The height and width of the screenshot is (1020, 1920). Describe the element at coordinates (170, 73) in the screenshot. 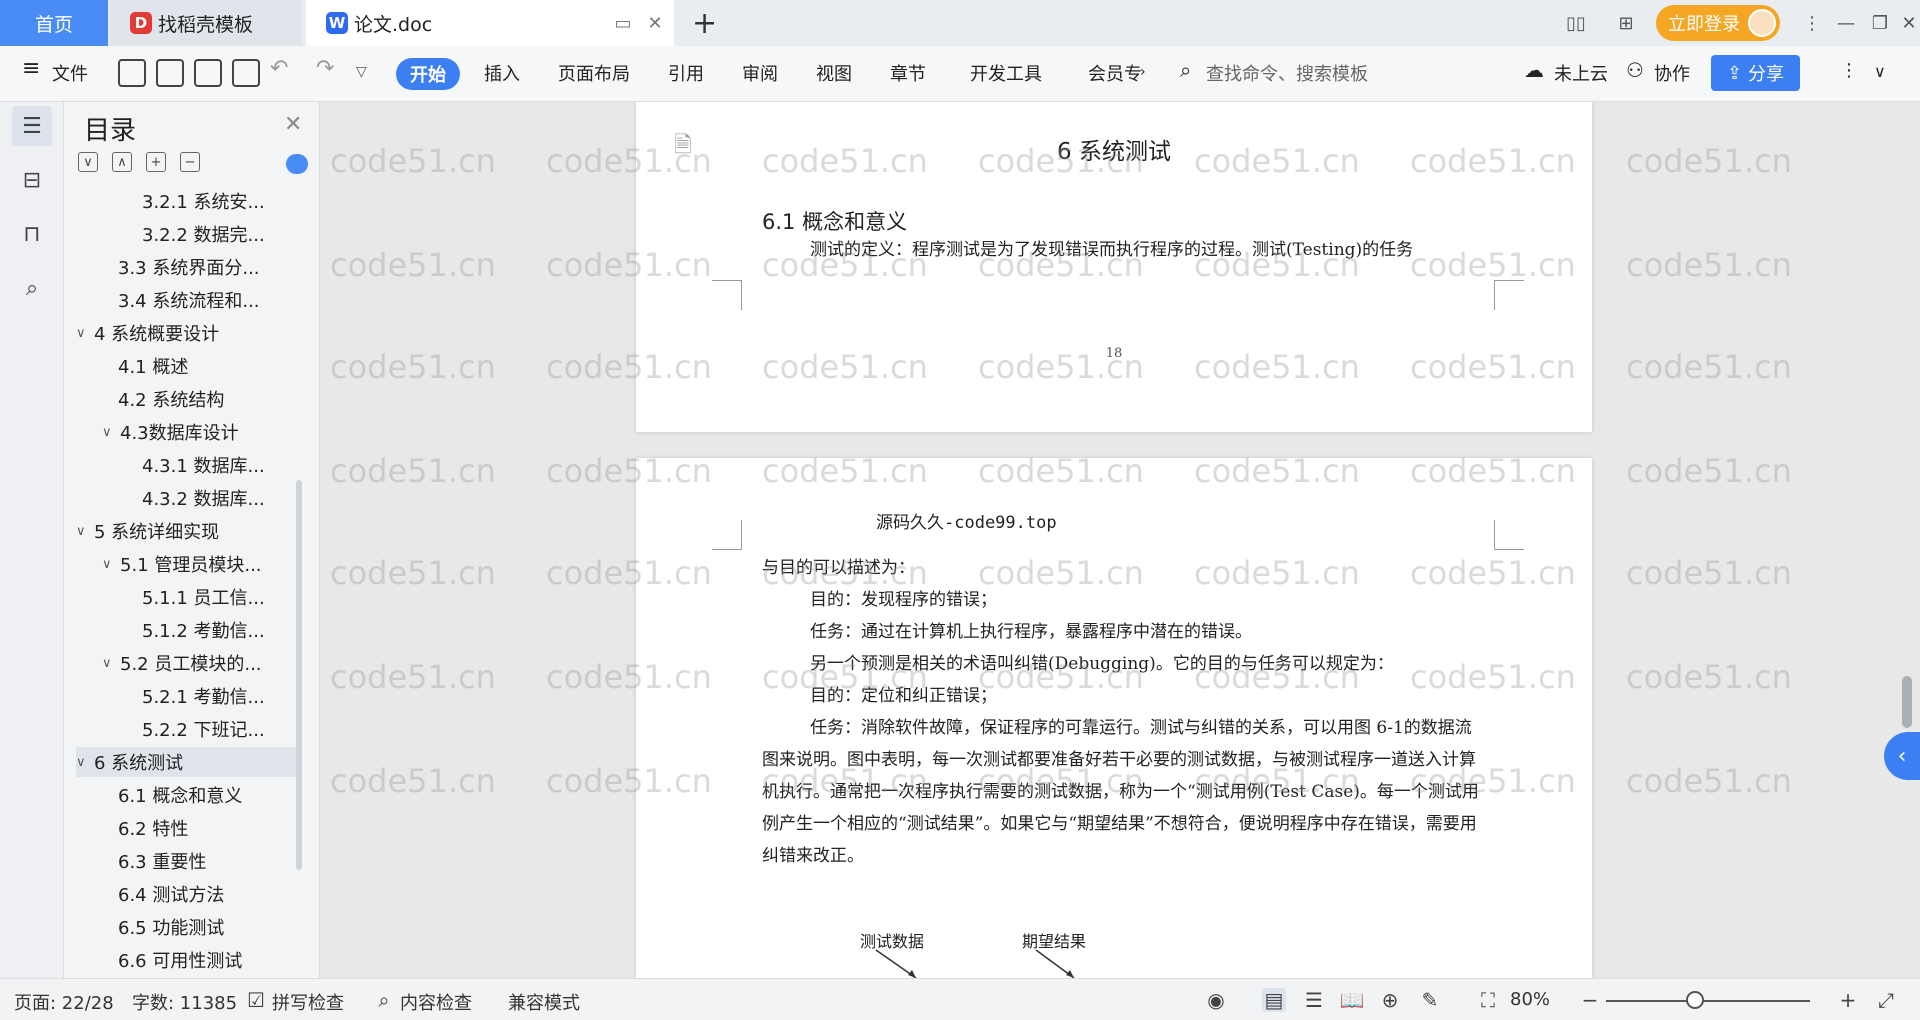

I see `export-pdf-icon` at that location.